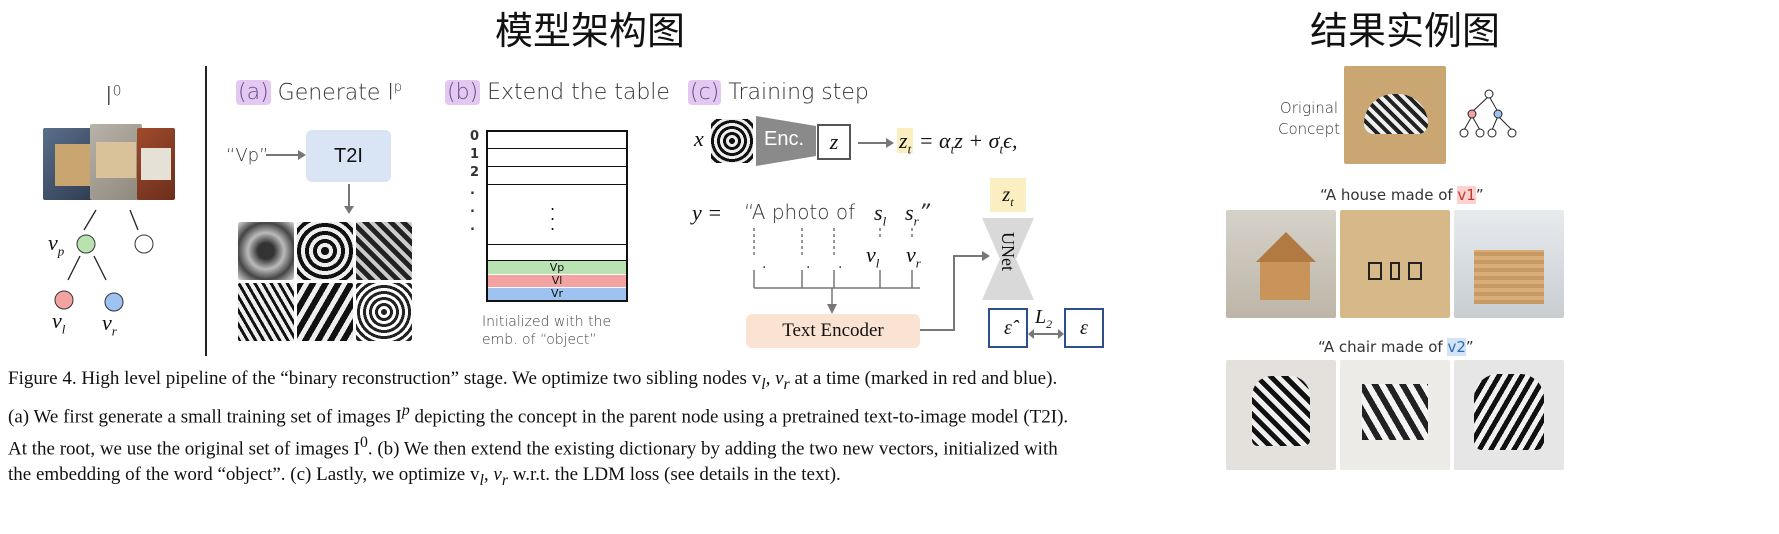  I want to click on row-vr: Vr, so click(557, 294).